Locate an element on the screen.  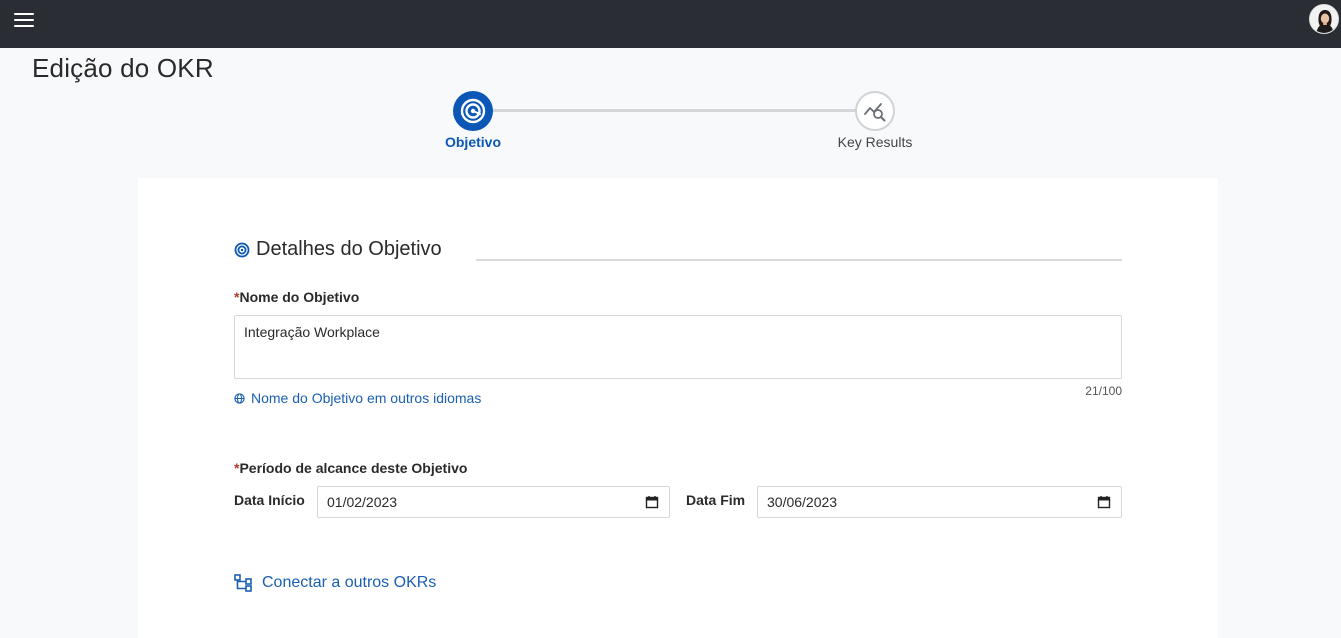
step-objetivo is located at coordinates (473, 111).